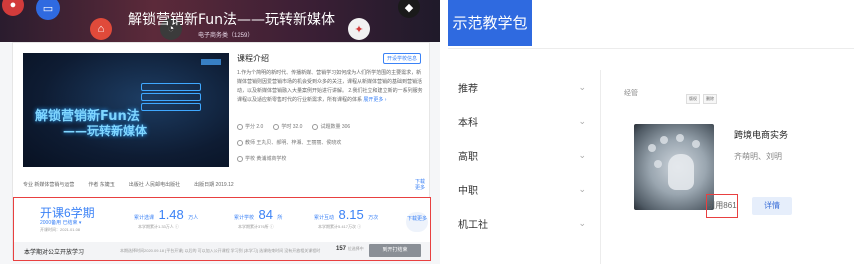 The height and width of the screenshot is (264, 854). What do you see at coordinates (232, 20) in the screenshot?
I see `course-hero-title: 解锁营销新Fun法——玩转新媒体` at bounding box center [232, 20].